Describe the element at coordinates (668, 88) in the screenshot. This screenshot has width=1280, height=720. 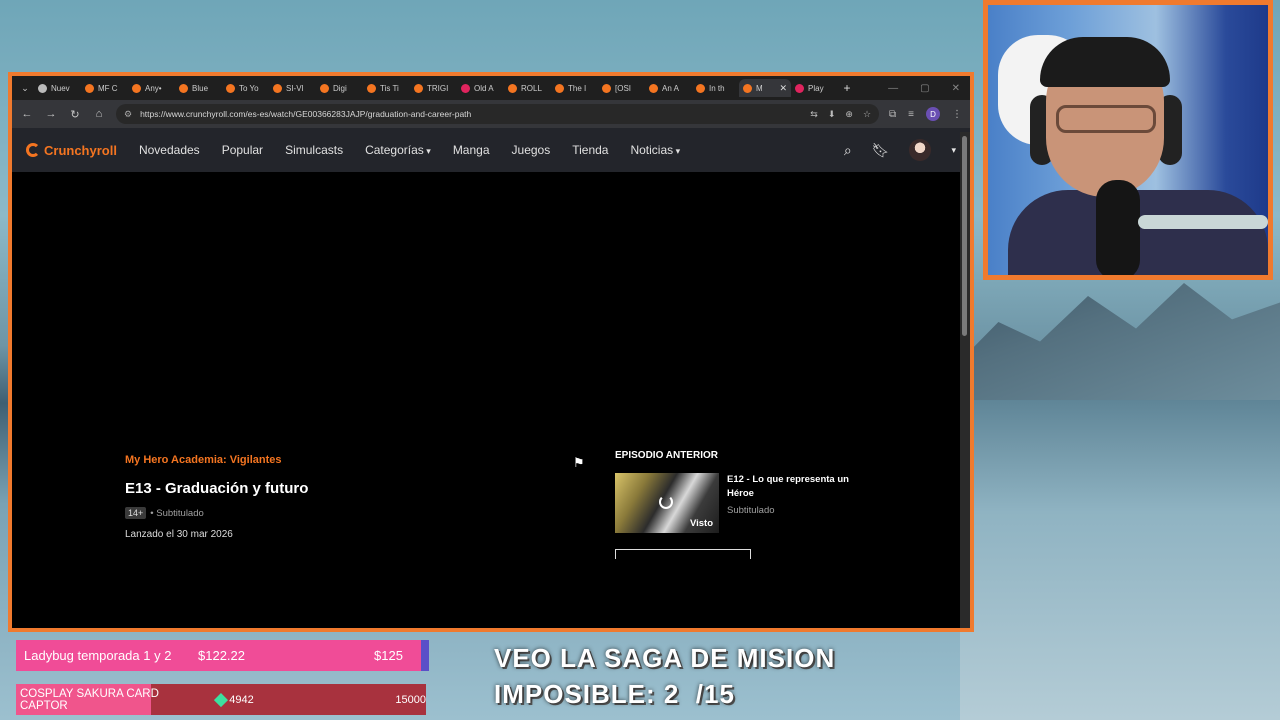
I see `browser-tab: An A` at that location.